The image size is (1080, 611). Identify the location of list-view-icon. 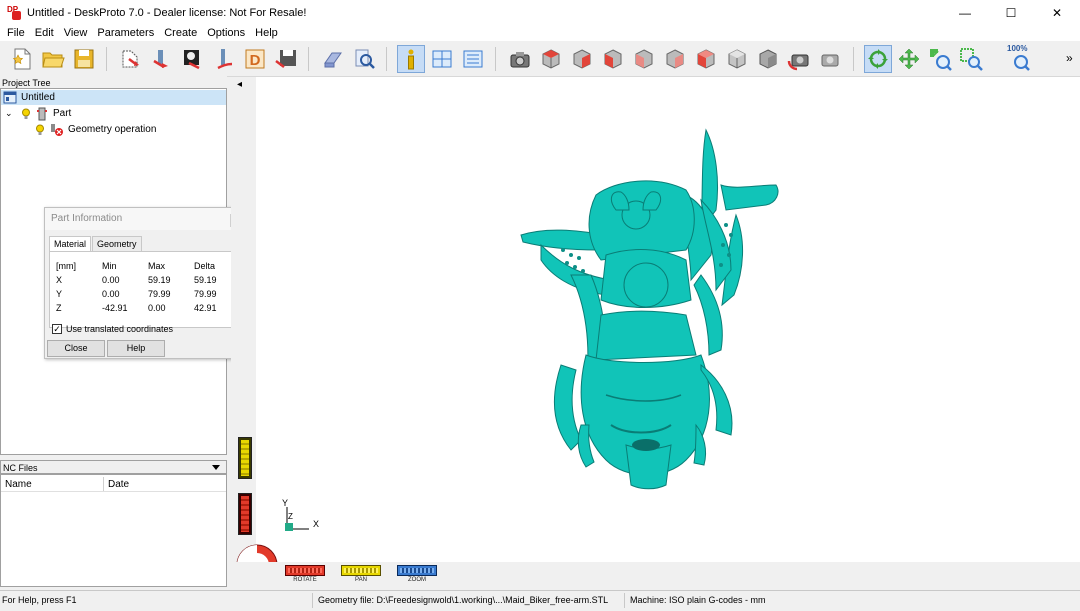
(473, 59).